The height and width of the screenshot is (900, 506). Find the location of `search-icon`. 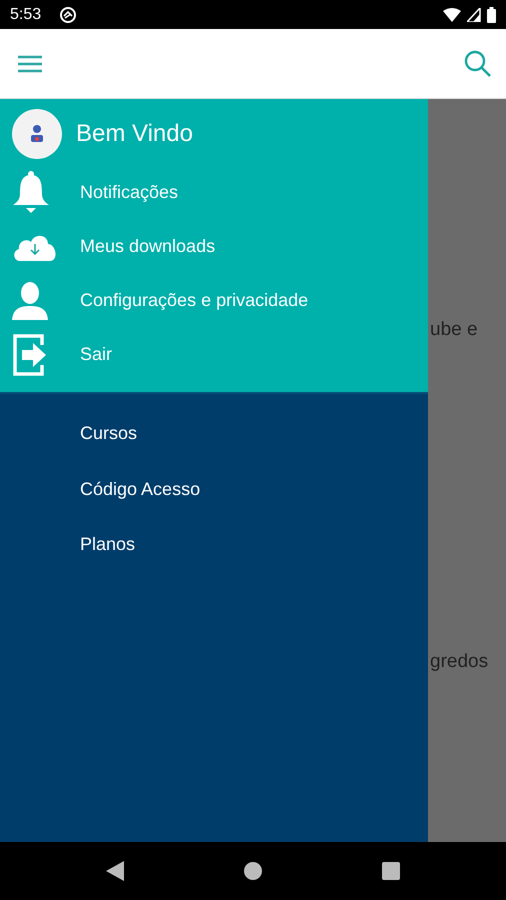

search-icon is located at coordinates (478, 64).